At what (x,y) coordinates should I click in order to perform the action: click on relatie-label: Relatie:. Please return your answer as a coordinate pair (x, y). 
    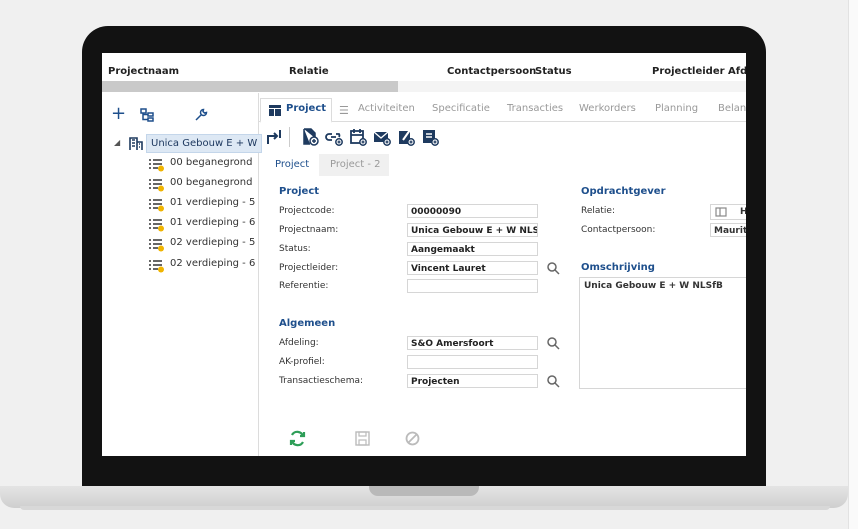
    Looking at the image, I should click on (598, 211).